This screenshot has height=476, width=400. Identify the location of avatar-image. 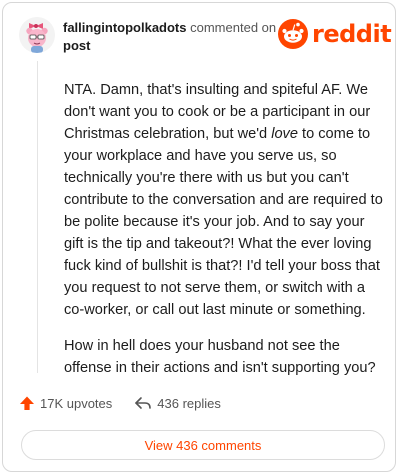
(37, 35).